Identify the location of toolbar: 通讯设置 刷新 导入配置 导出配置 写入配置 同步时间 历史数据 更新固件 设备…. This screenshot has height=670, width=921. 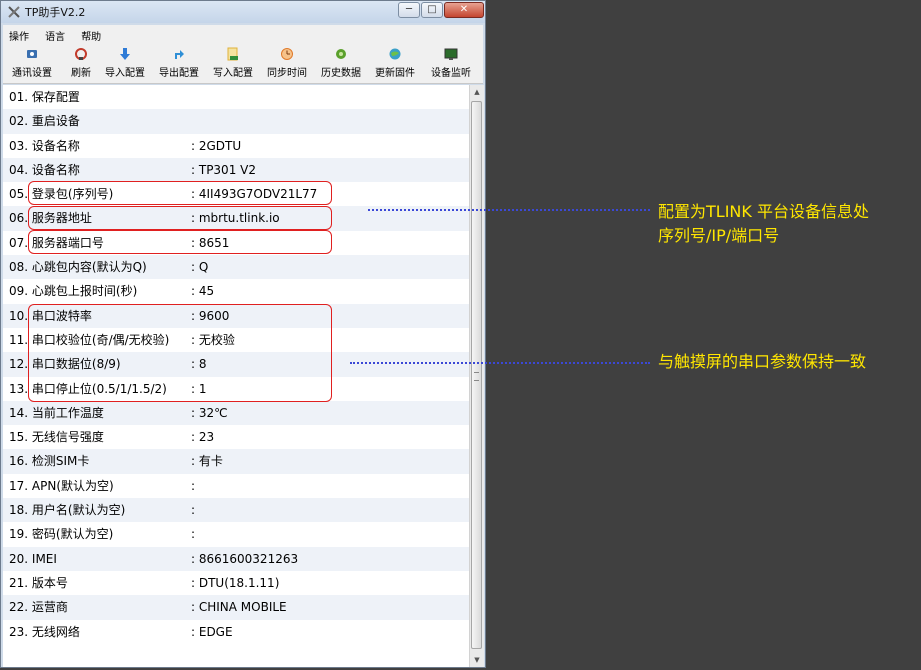
(243, 63).